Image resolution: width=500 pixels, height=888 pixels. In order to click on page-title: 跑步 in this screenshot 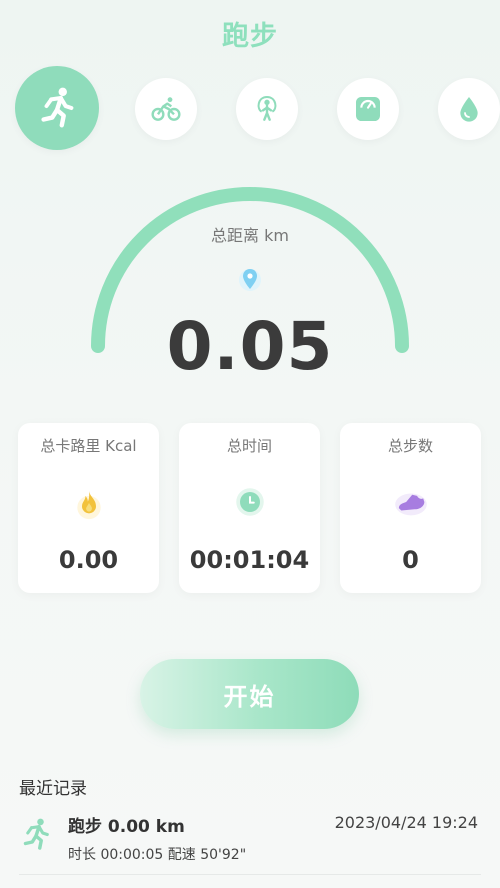, I will do `click(250, 36)`.